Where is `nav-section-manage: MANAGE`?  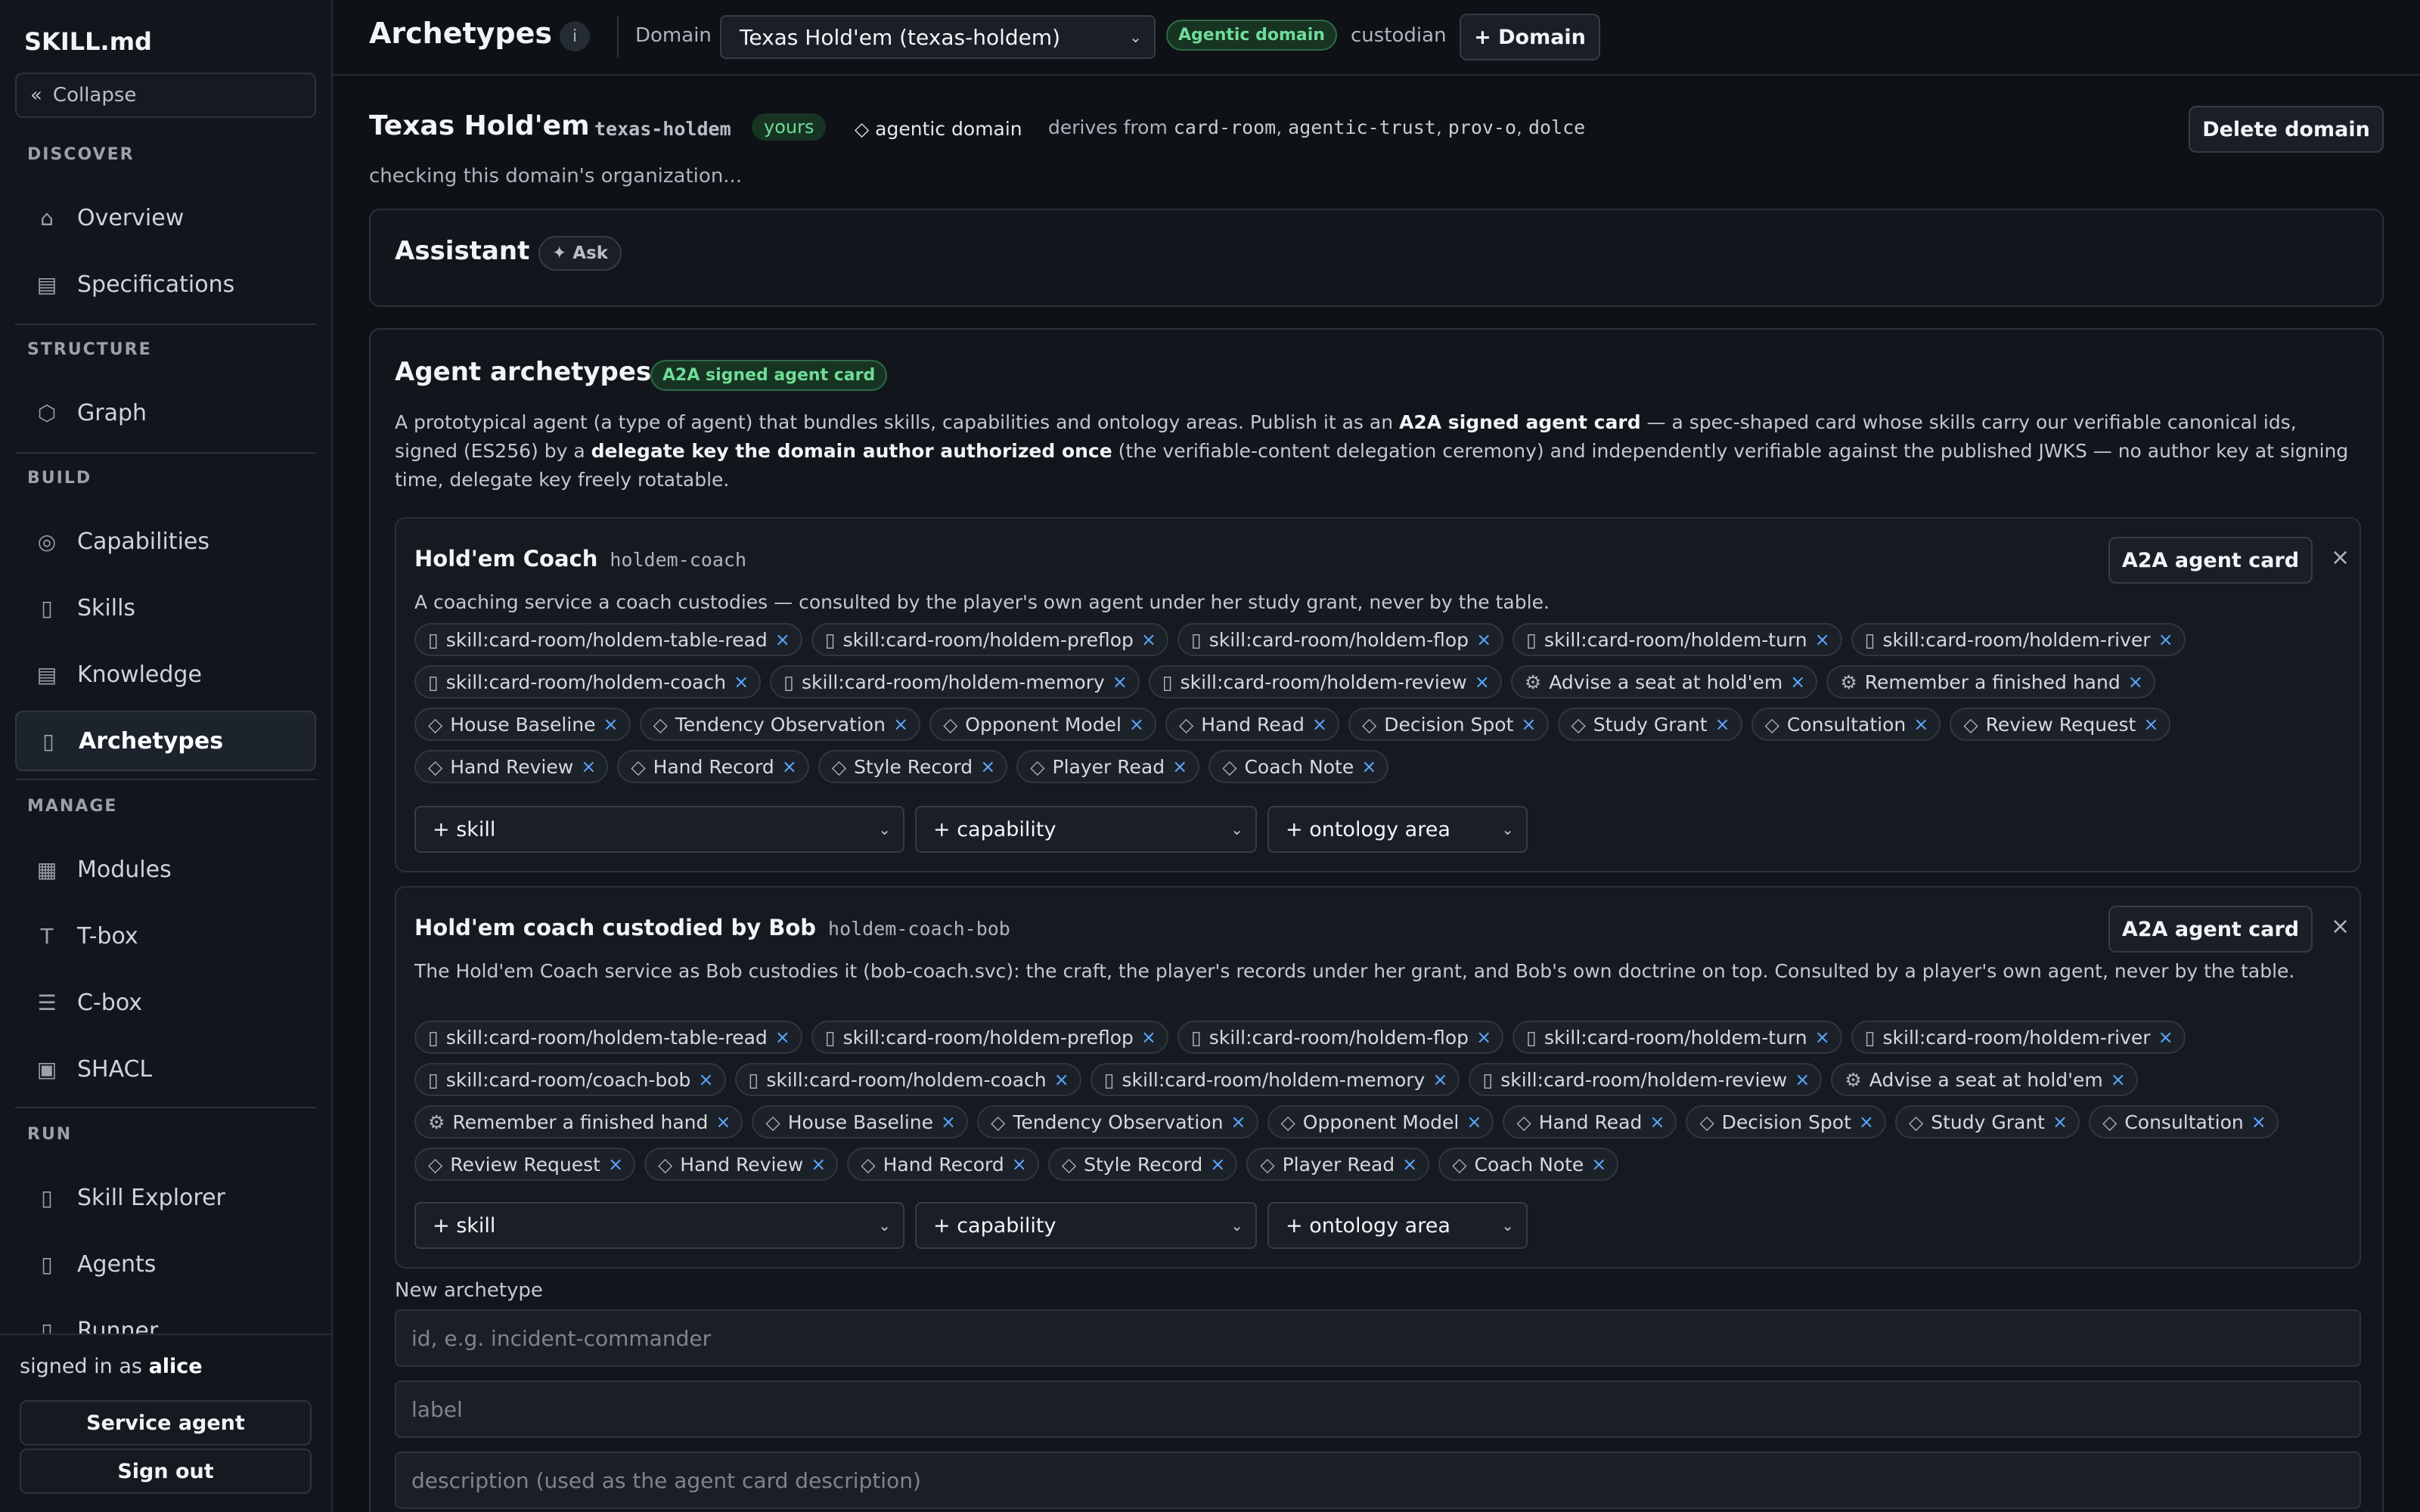
nav-section-manage: MANAGE is located at coordinates (72, 806).